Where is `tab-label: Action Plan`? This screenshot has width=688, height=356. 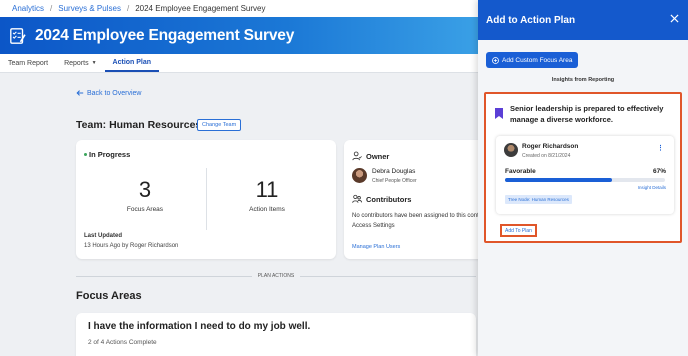 tab-label: Action Plan is located at coordinates (132, 62).